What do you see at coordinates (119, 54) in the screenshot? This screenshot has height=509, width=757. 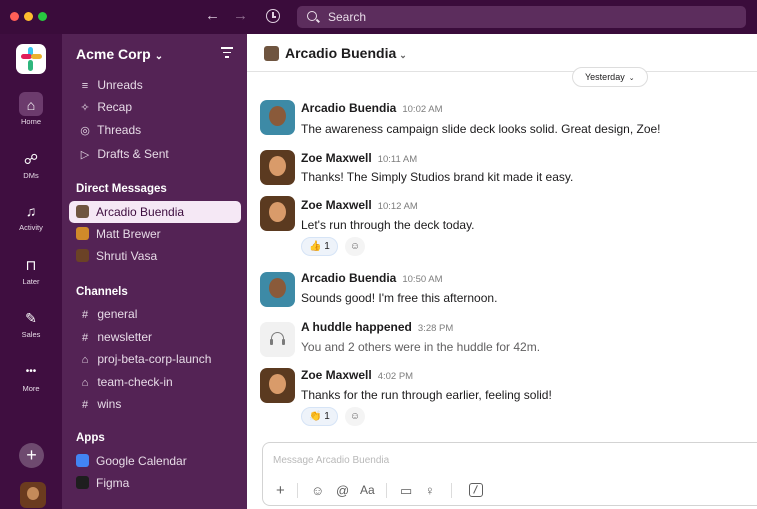 I see `workspace-switcher: Acme Corp ⌄` at bounding box center [119, 54].